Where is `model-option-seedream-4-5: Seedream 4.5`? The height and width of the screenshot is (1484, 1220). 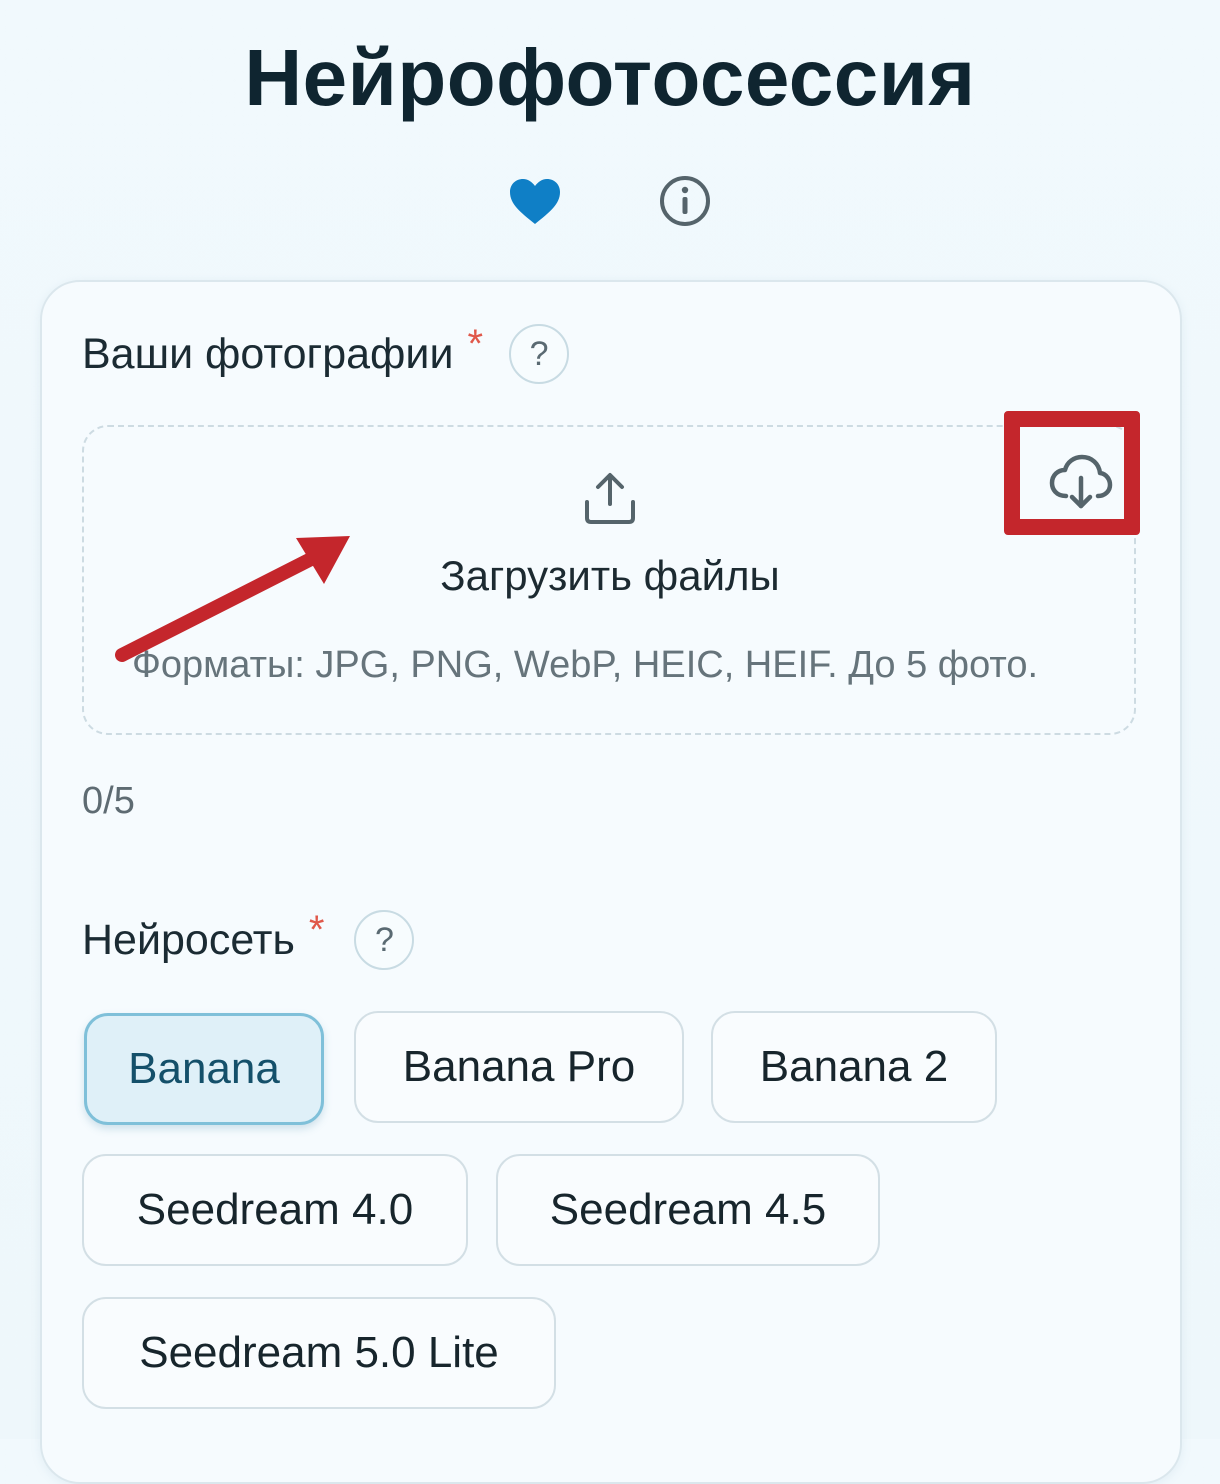
model-option-seedream-4-5: Seedream 4.5 is located at coordinates (688, 1210).